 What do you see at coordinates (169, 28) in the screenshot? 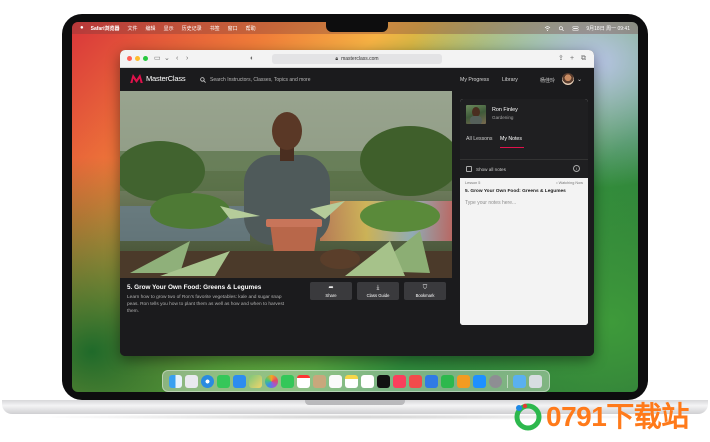
I see `menu-item-view: 显示` at bounding box center [169, 28].